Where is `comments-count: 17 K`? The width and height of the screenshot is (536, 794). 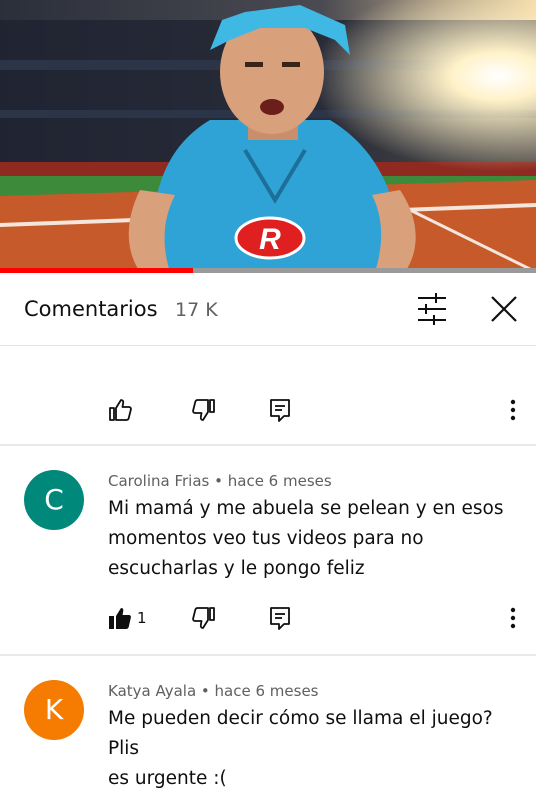
comments-count: 17 K is located at coordinates (196, 310).